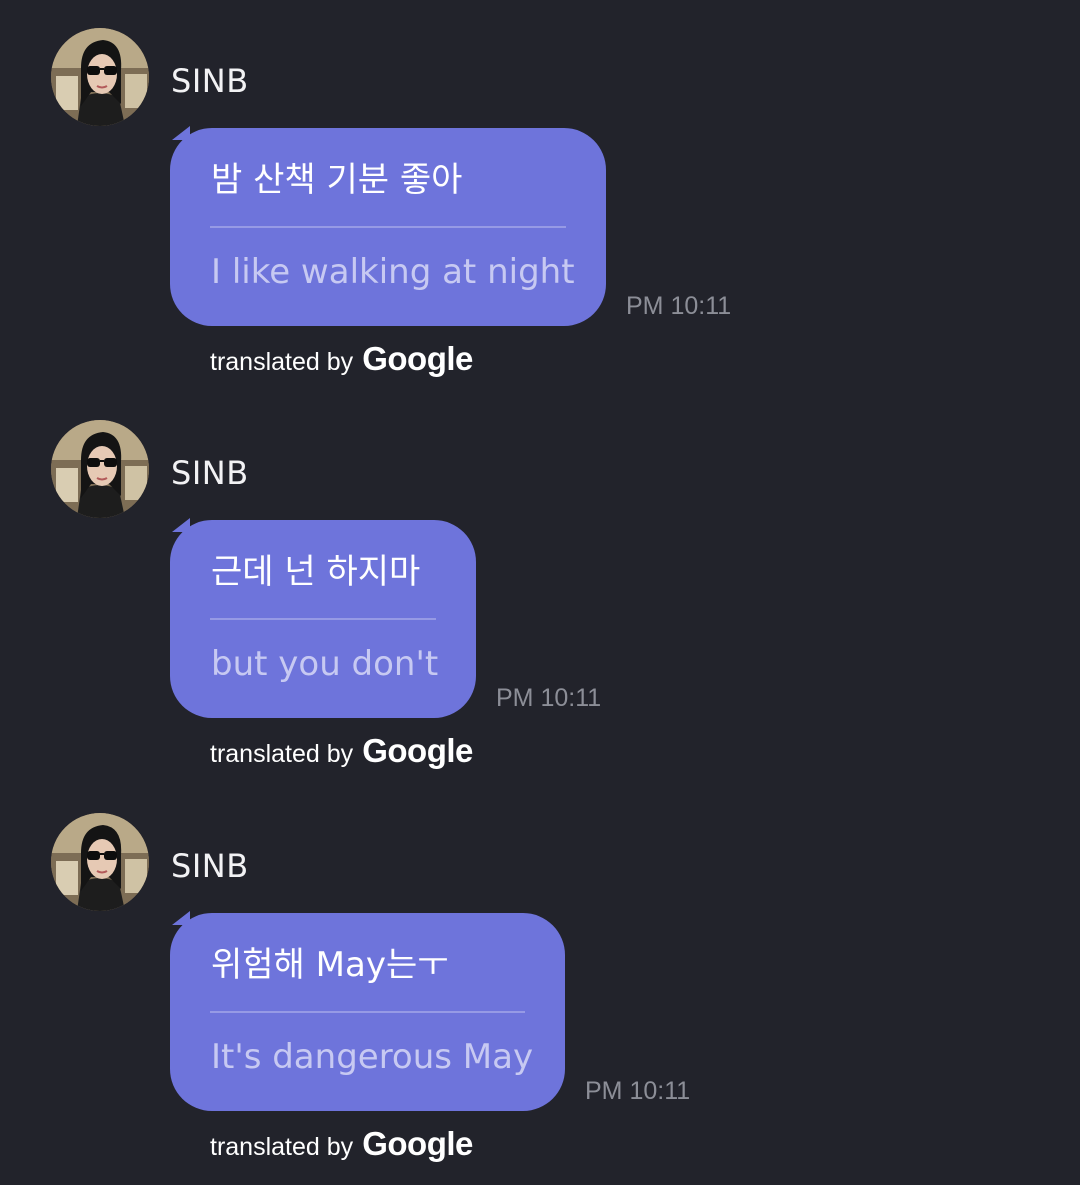  I want to click on message-bubble: 밤 산책 기분 좋아 I like walking at night, so click(388, 227).